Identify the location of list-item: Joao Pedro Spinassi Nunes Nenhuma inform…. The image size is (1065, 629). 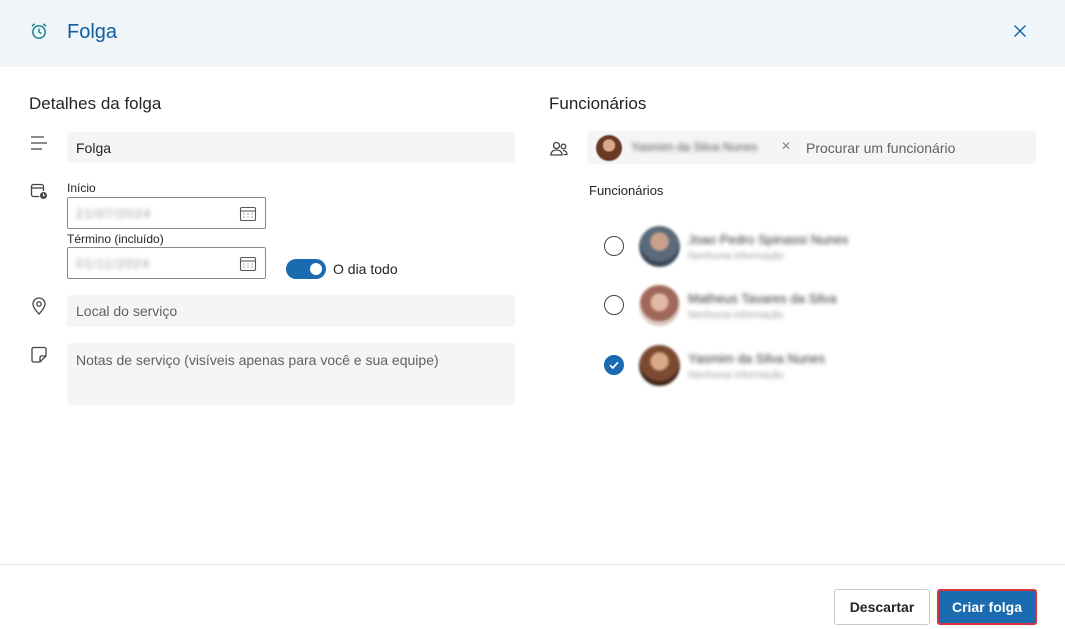
(820, 248).